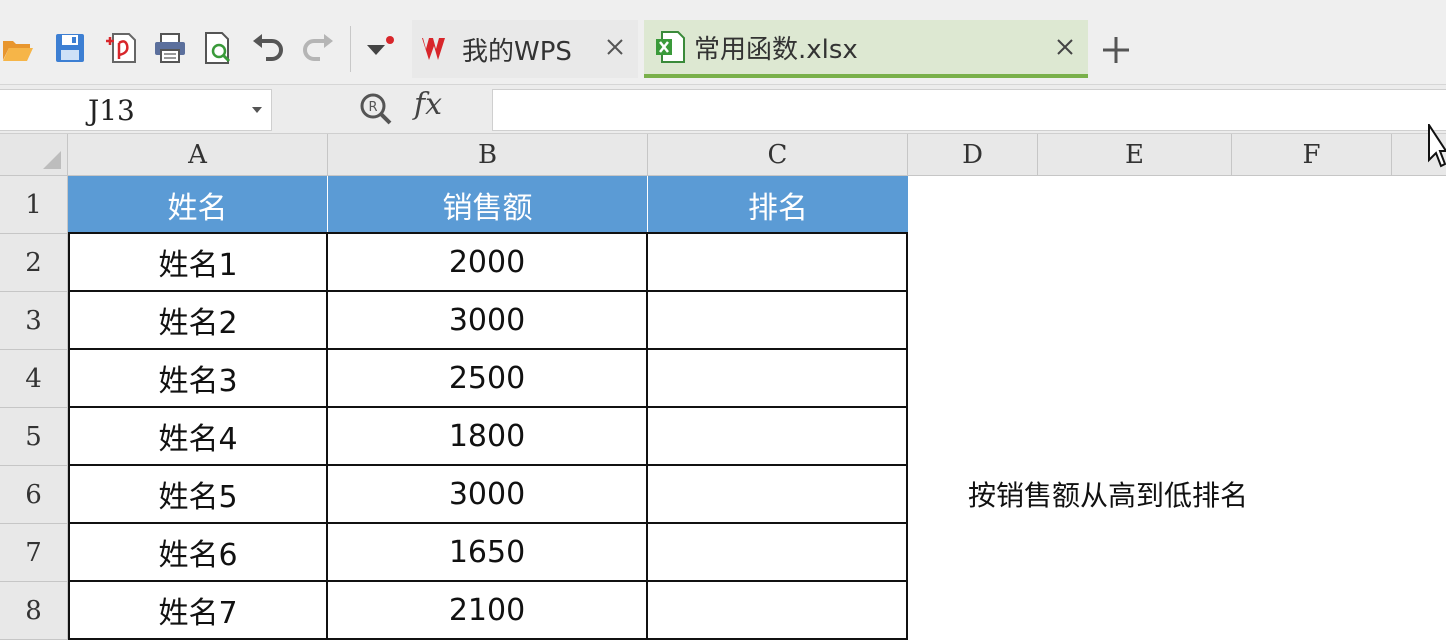 The height and width of the screenshot is (640, 1446). I want to click on table-header-name: 姓名, so click(198, 205).